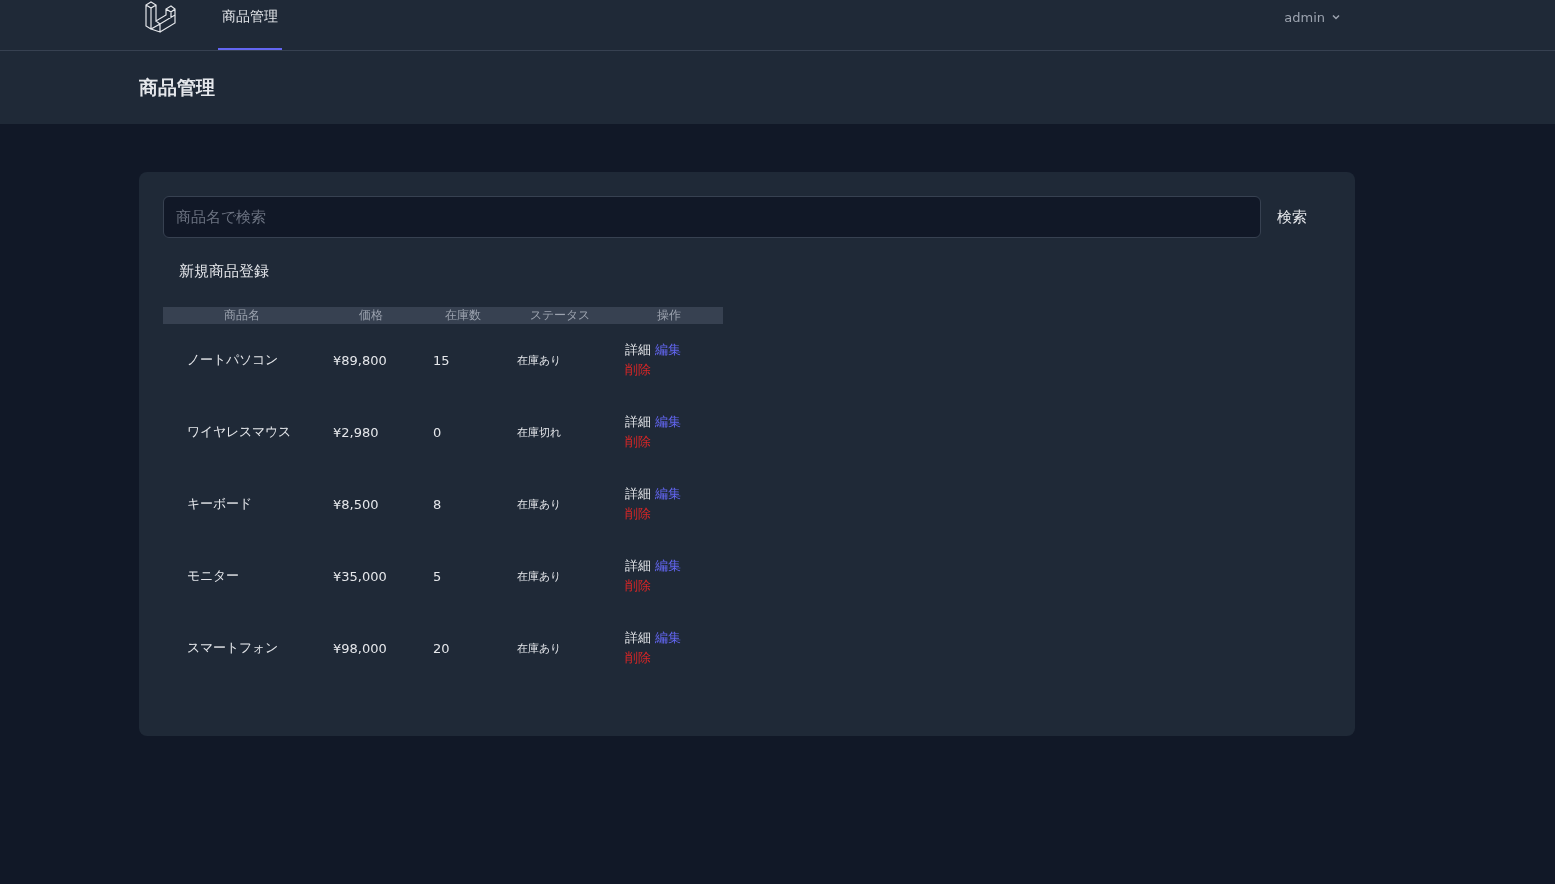 The height and width of the screenshot is (884, 1555). Describe the element at coordinates (371, 315) in the screenshot. I see `column-header: 価格` at that location.